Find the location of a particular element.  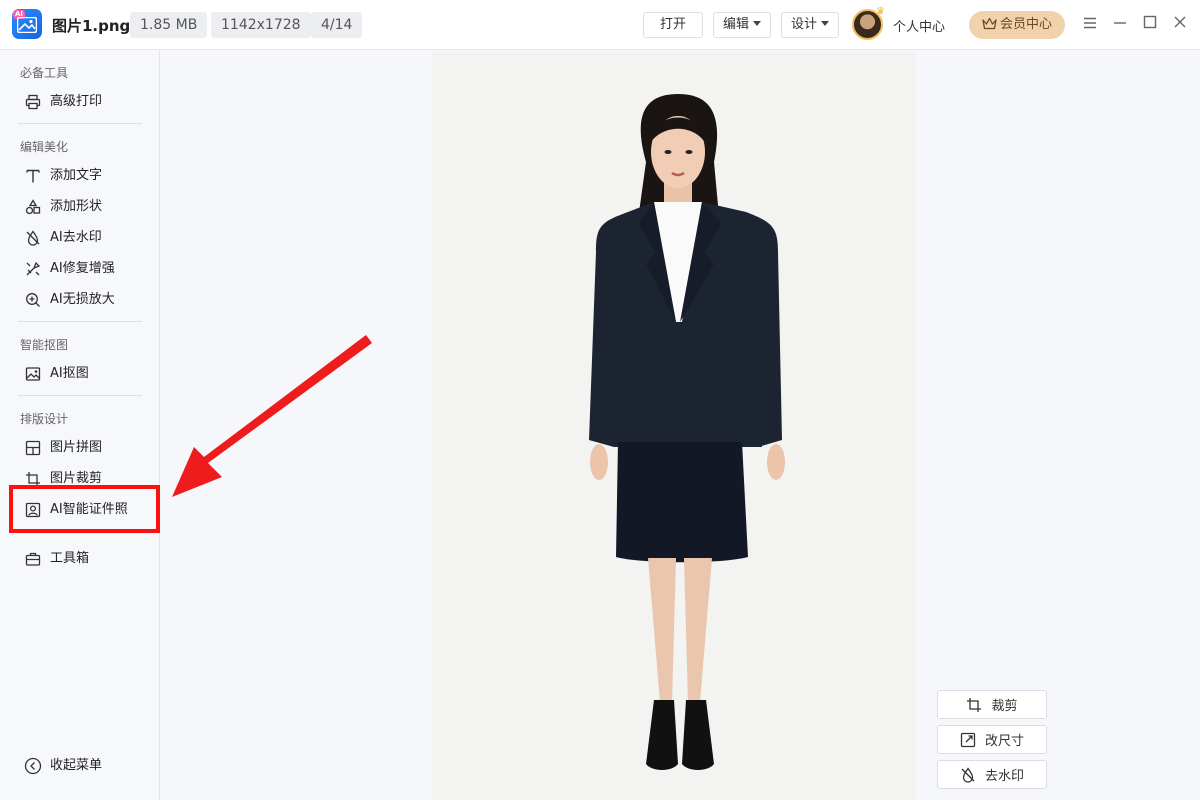

printer-icon is located at coordinates (33, 102).